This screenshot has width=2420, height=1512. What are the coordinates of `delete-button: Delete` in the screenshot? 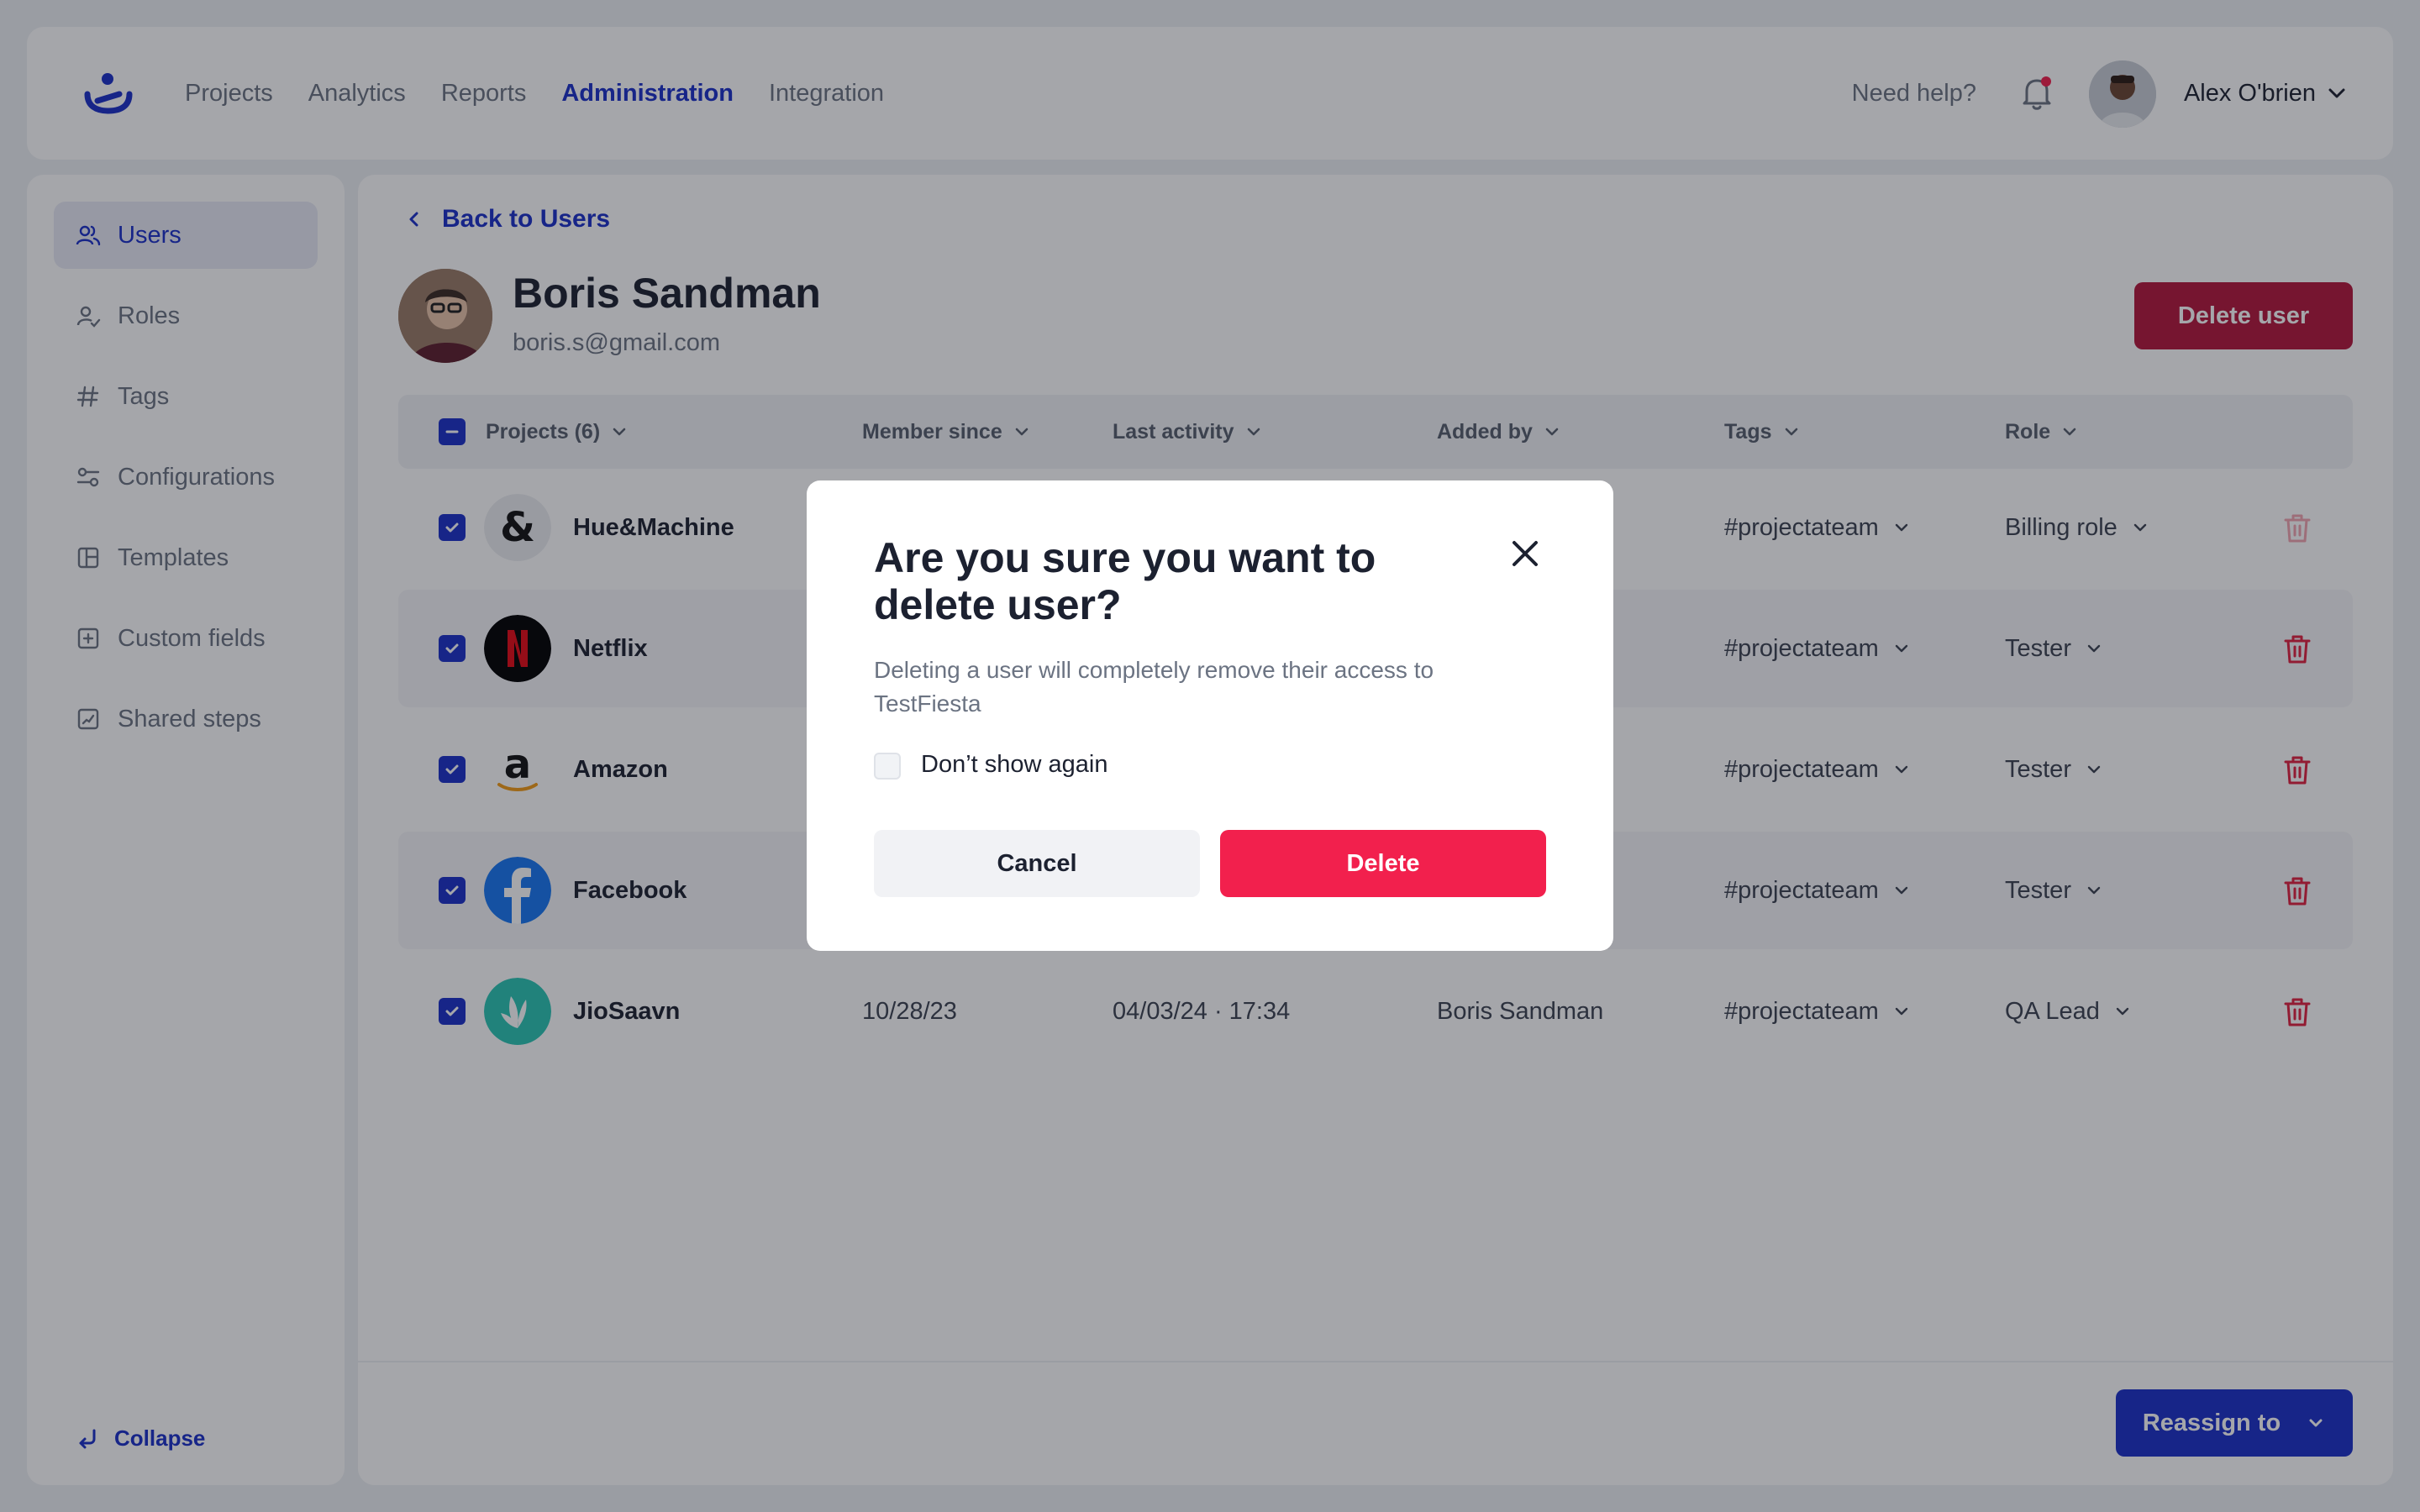 It's located at (1383, 863).